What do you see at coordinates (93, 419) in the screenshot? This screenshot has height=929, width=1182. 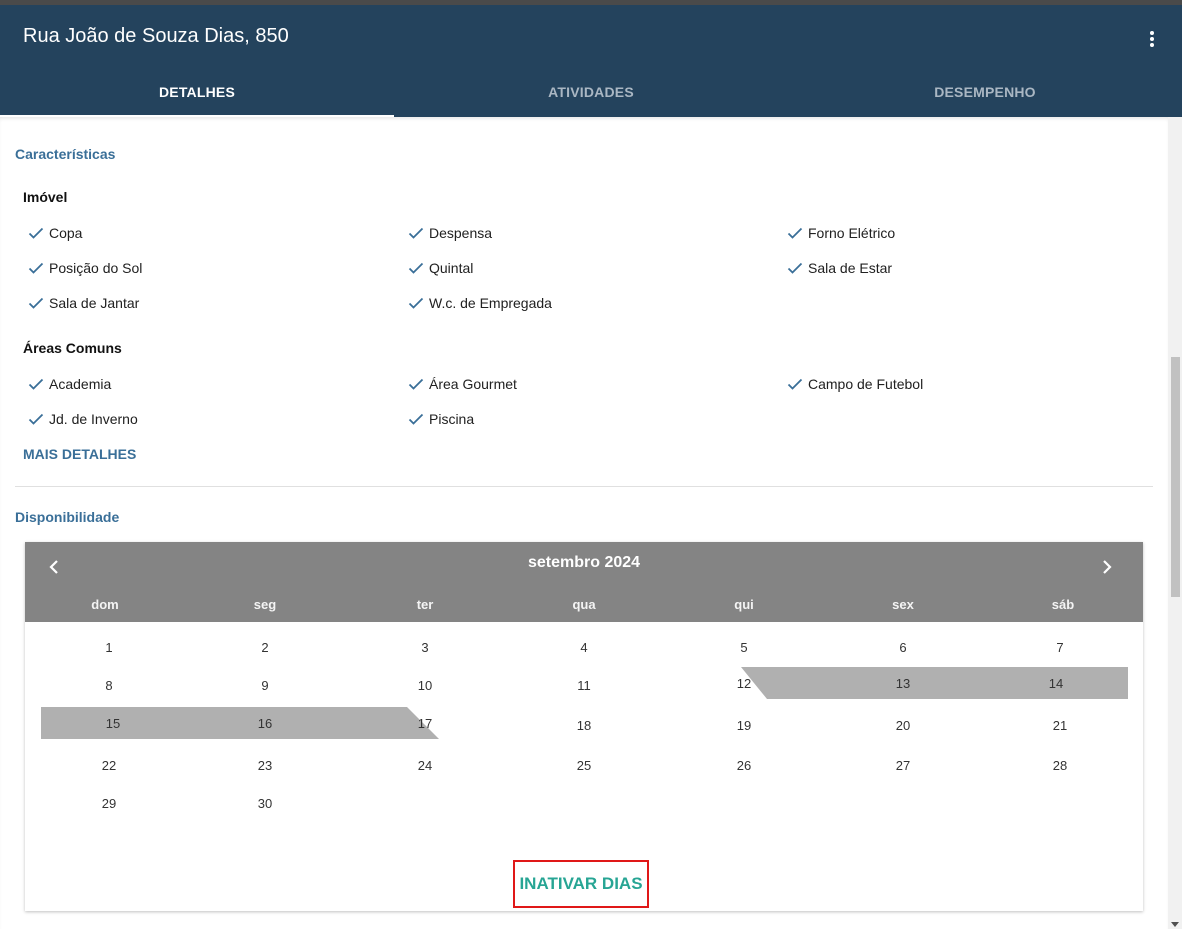 I see `feature-label: Jd. de Inverno` at bounding box center [93, 419].